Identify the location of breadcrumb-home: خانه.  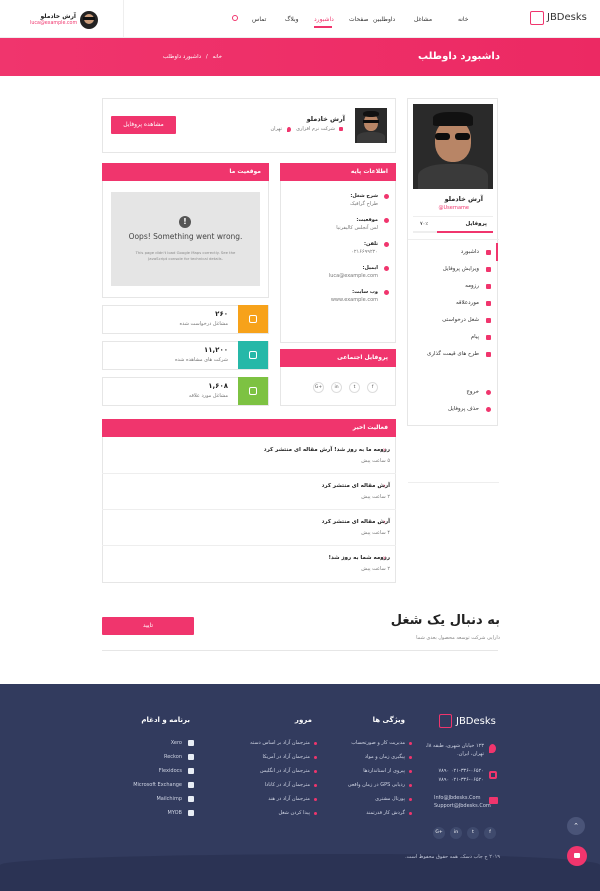
(217, 57).